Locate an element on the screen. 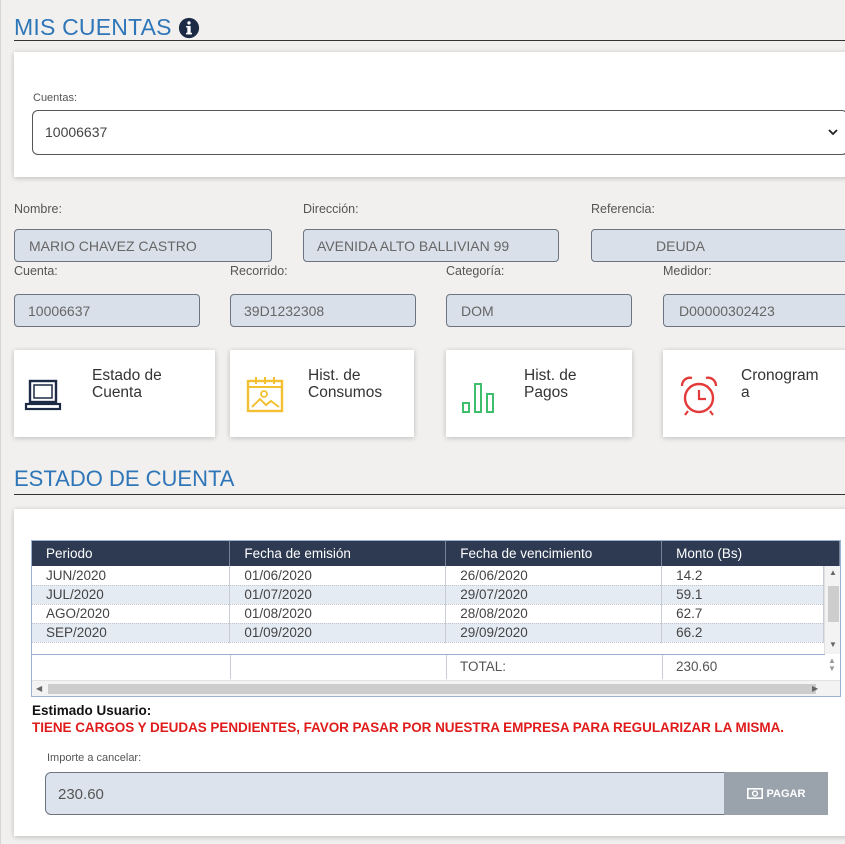  notice-title: Estimado Usuario: is located at coordinates (92, 710).